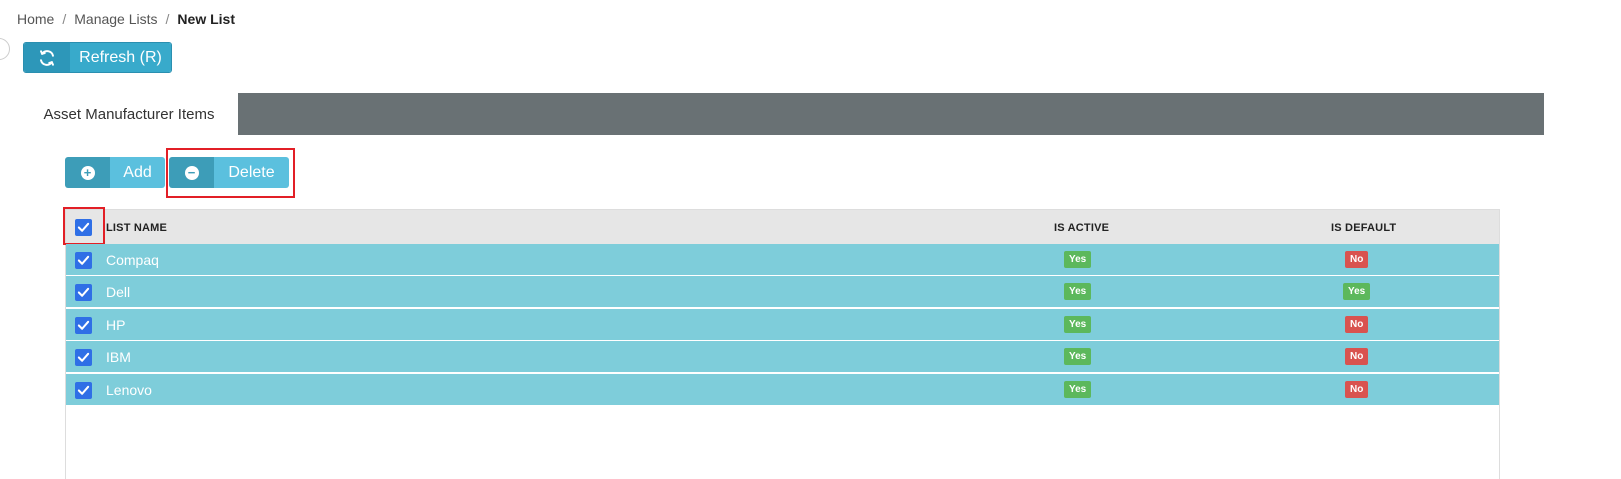  I want to click on delete-button: − Delete, so click(229, 172).